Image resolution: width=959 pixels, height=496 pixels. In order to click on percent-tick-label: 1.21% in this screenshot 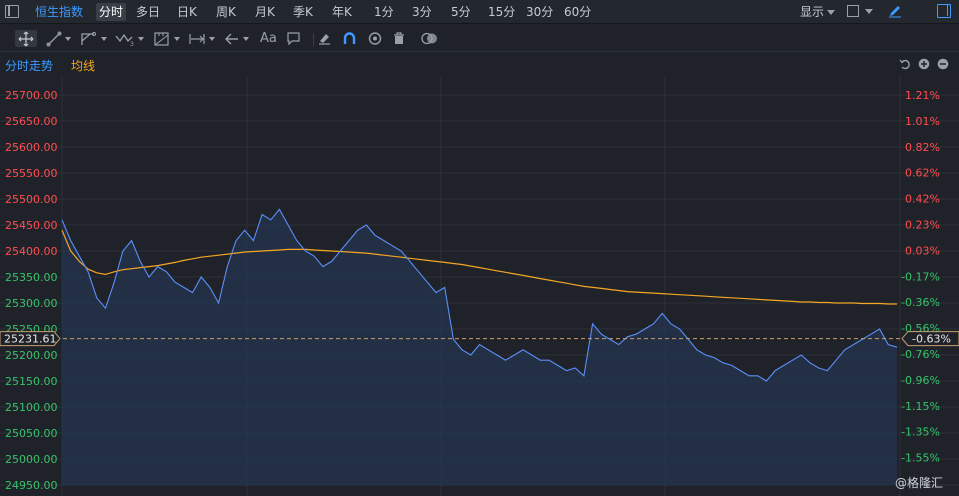, I will do `click(922, 95)`.